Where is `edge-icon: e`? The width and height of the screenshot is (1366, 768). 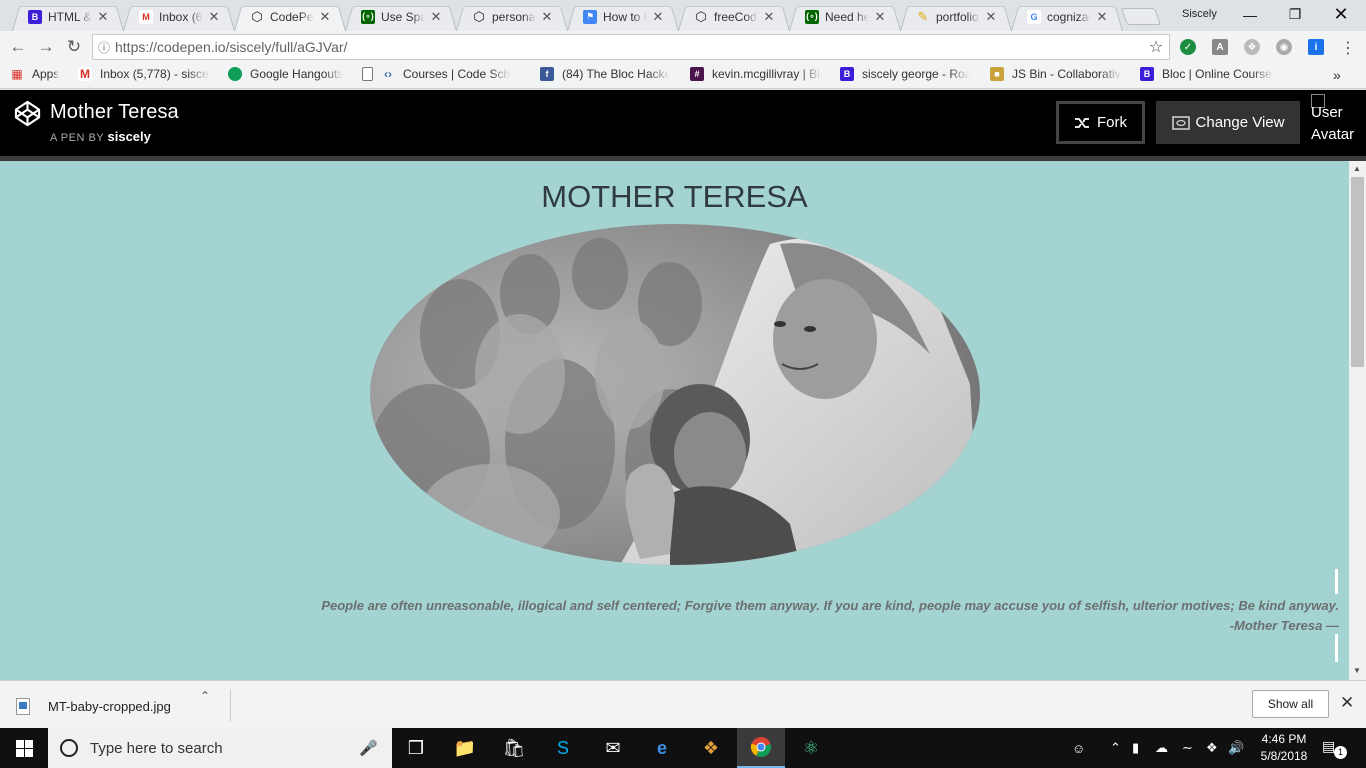
edge-icon: e is located at coordinates (662, 748).